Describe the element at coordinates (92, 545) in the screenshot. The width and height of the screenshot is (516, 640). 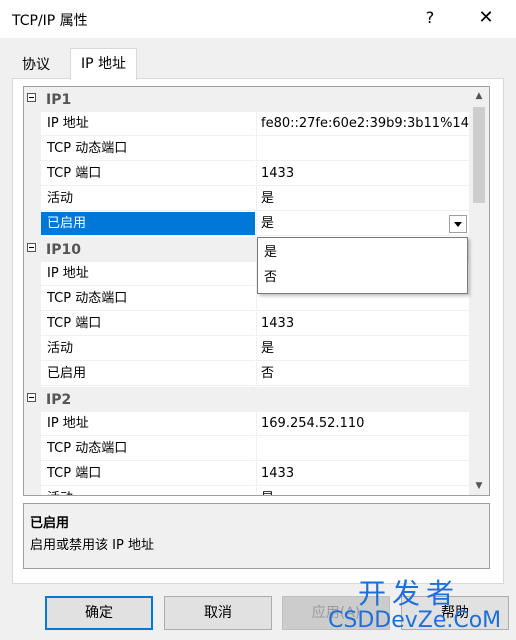
I see `description-text: 启用或禁用该 IP 地址` at that location.